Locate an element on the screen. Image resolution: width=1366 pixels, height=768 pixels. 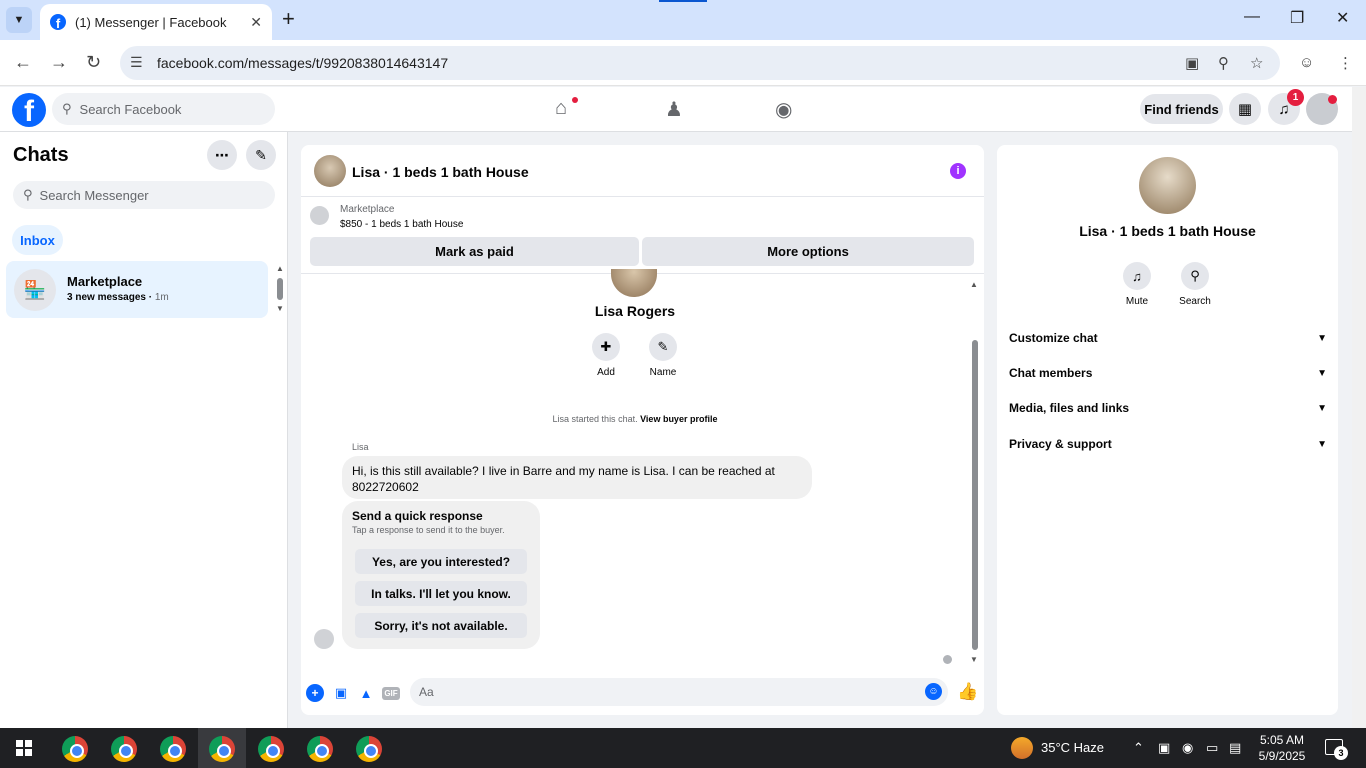
home-icon: ⌂ is located at coordinates (561, 108).